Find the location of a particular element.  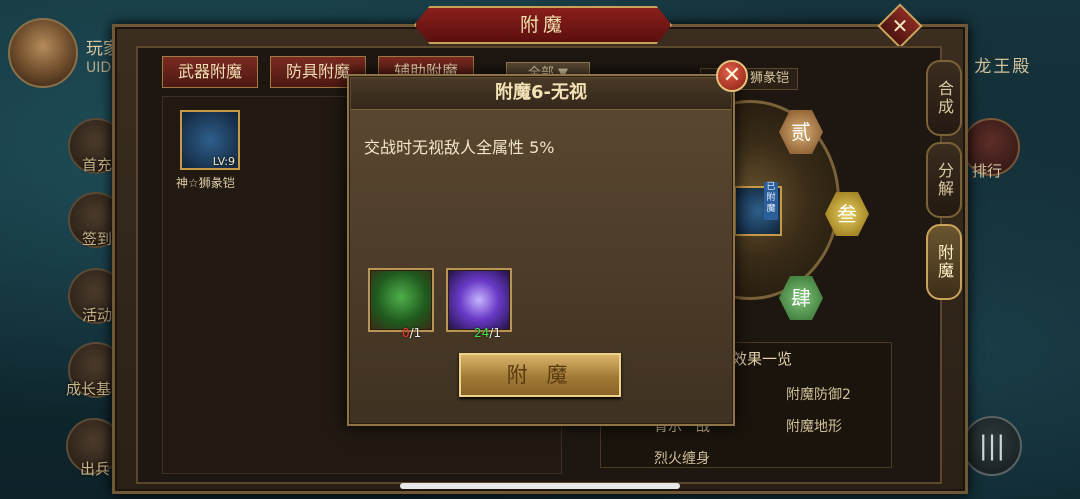

effect-item: 烈火缠身 is located at coordinates (682, 459).